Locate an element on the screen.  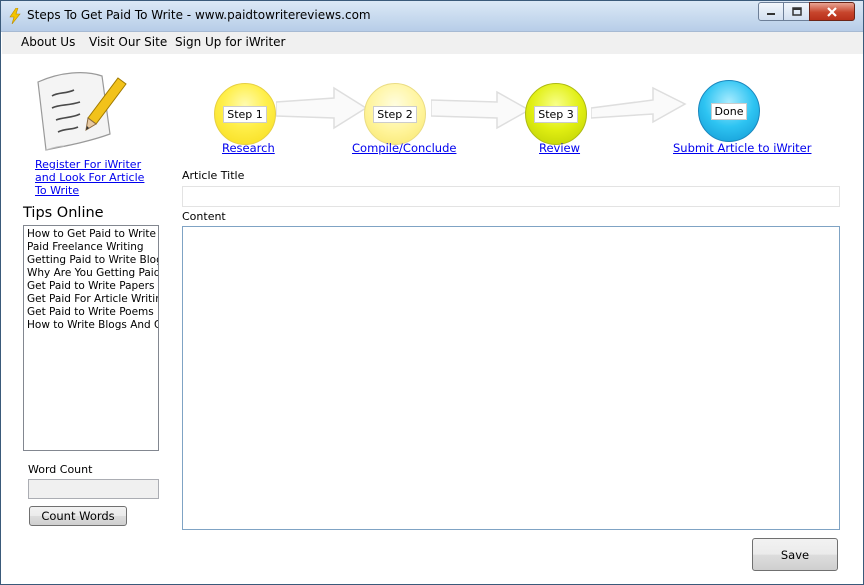
step-1-badge: Step 1 is located at coordinates (245, 114).